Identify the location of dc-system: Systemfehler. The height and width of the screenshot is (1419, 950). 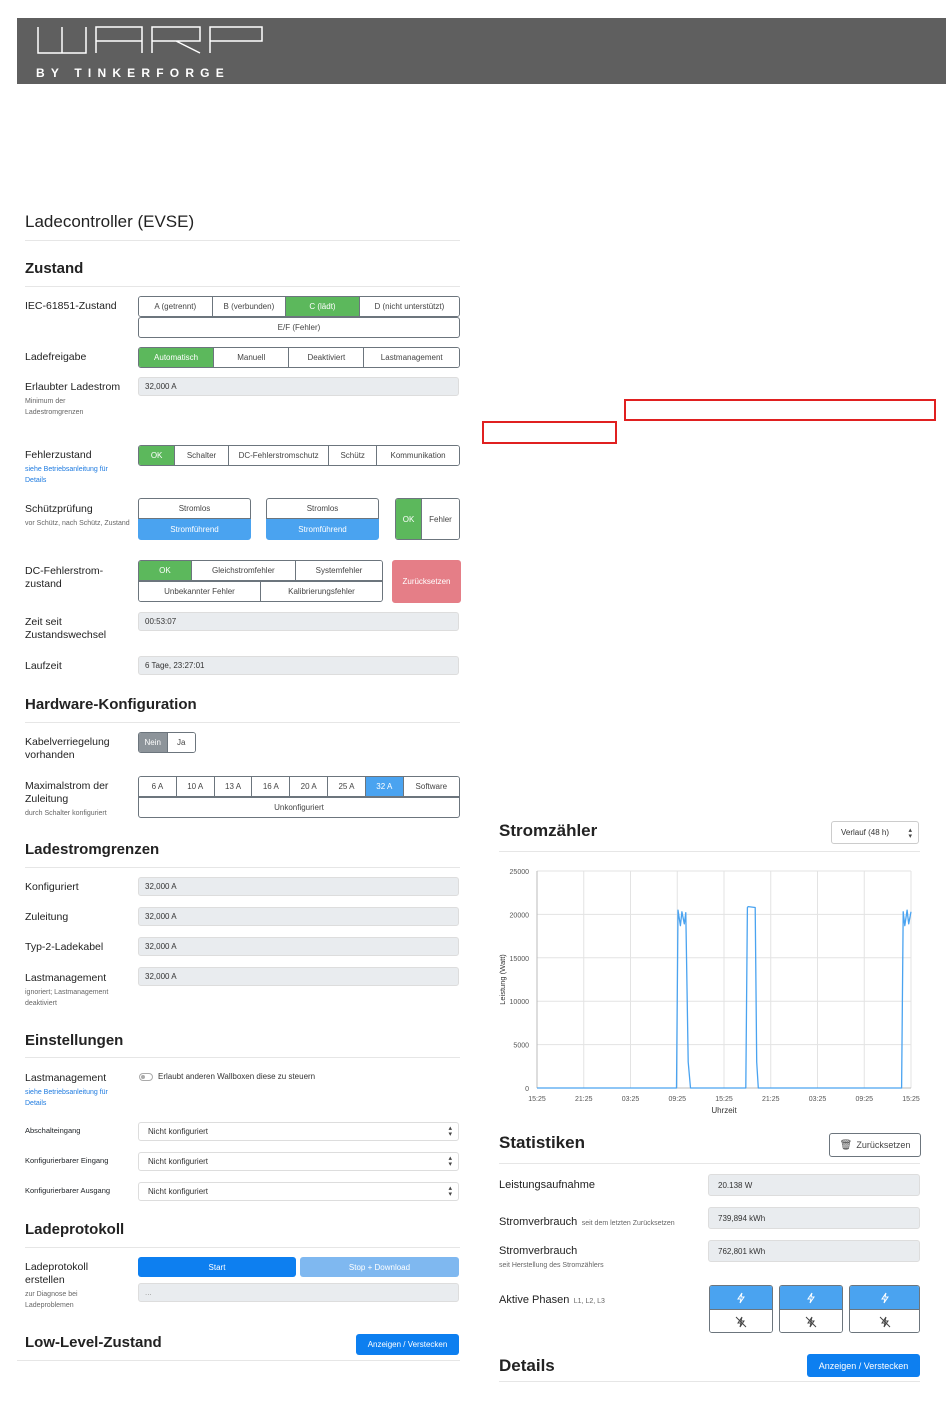
(338, 570).